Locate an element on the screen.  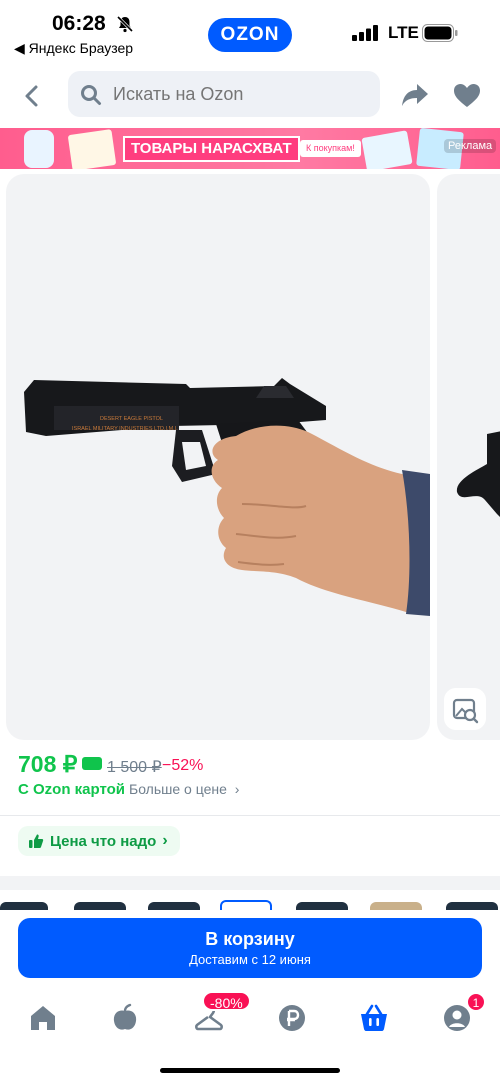
section-separator is located at coordinates (250, 883).